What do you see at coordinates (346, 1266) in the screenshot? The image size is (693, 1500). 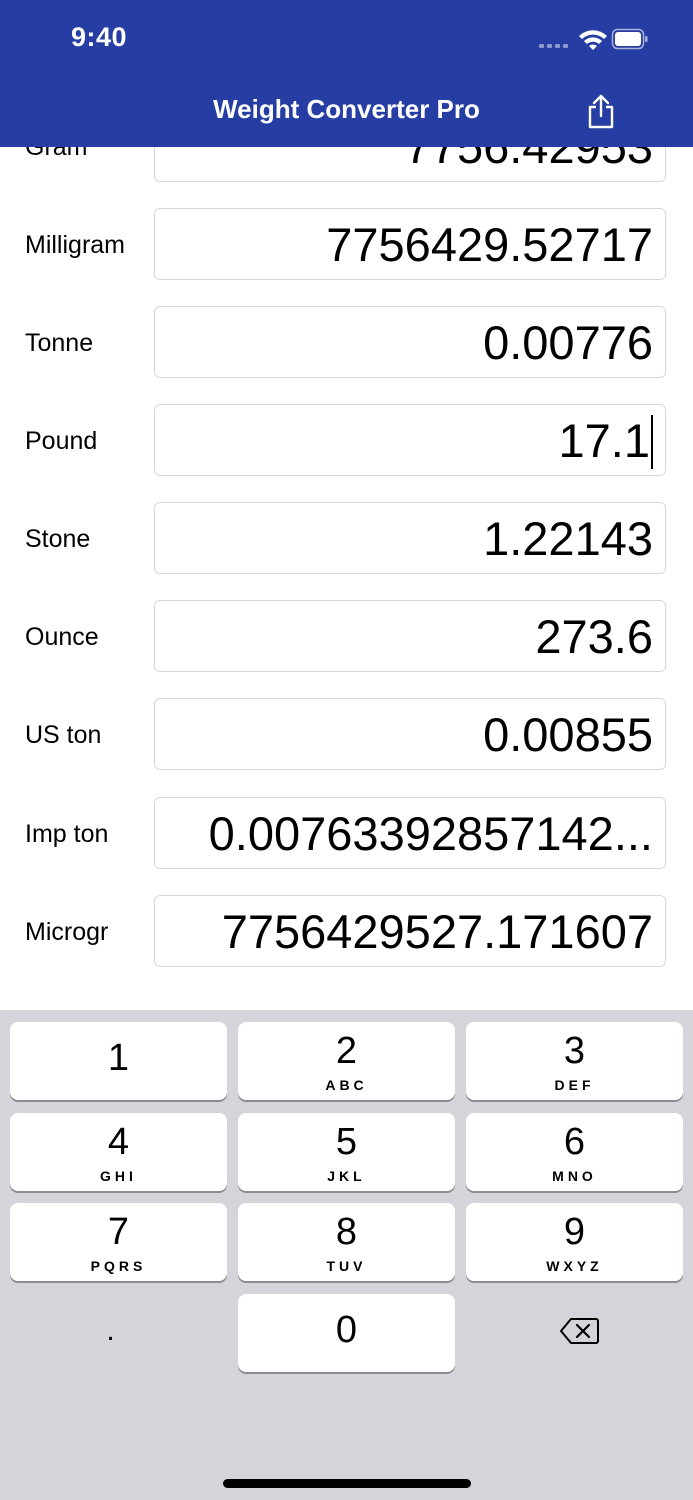 I see `key-letters: TUV` at bounding box center [346, 1266].